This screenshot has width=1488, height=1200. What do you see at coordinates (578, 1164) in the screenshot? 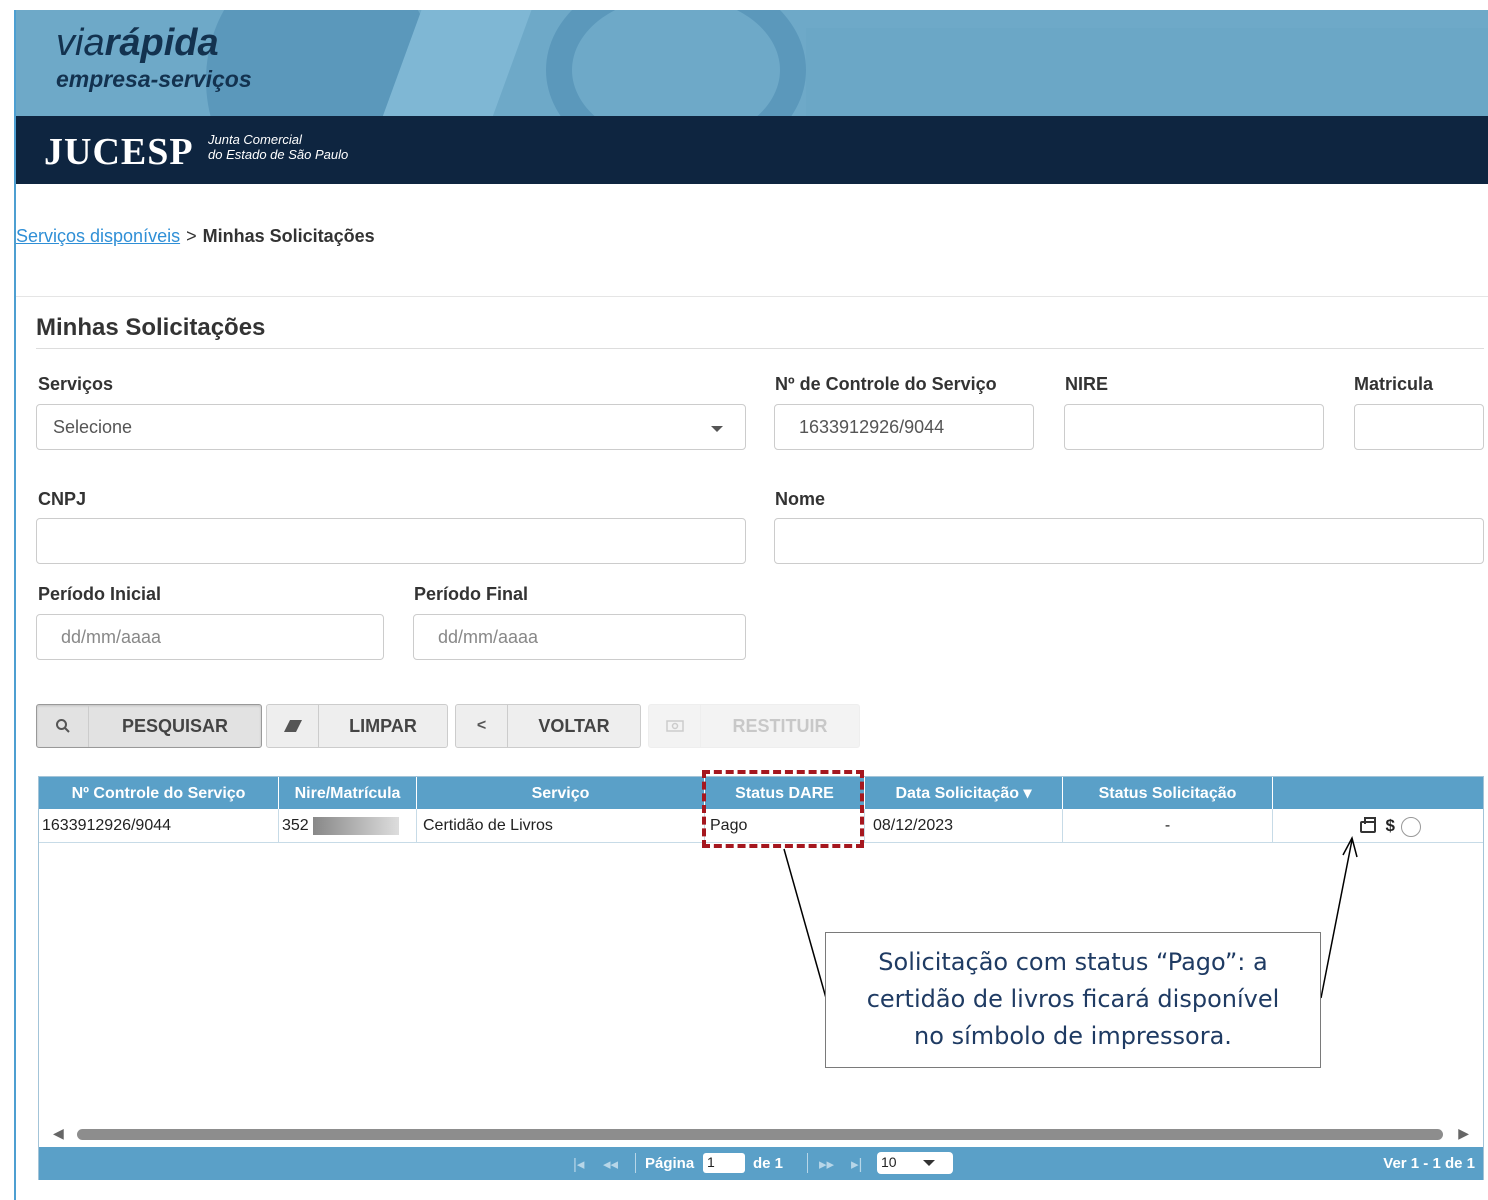
I see `first-page-icon: |◂` at bounding box center [578, 1164].